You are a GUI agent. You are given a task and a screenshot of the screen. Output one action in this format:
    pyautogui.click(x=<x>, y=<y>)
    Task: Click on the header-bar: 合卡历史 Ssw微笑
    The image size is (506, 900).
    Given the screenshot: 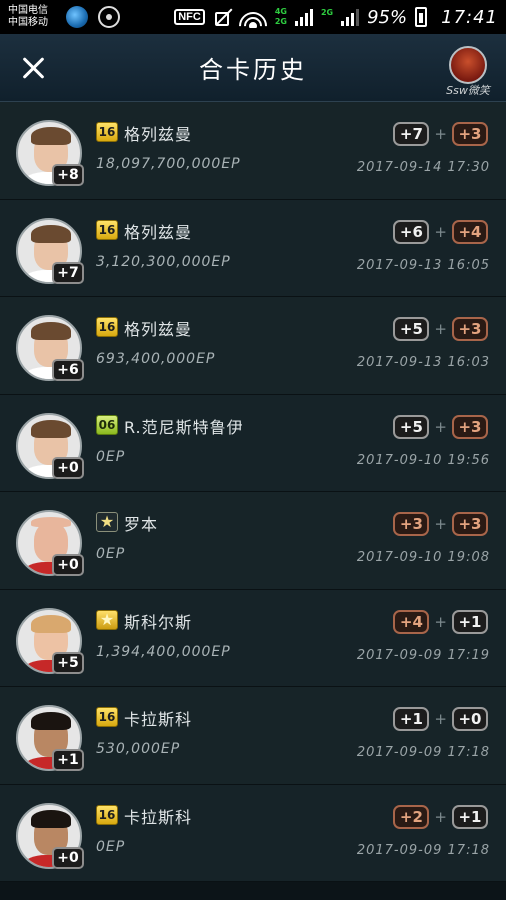 What is the action you would take?
    pyautogui.click(x=253, y=68)
    